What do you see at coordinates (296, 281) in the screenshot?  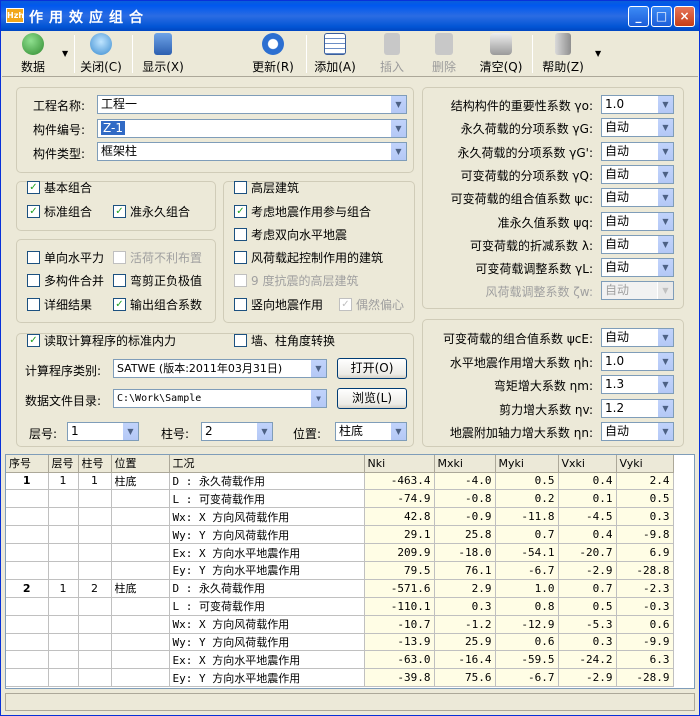 I see `nine-degree-checkbox: 9 度抗震的高层建筑` at bounding box center [296, 281].